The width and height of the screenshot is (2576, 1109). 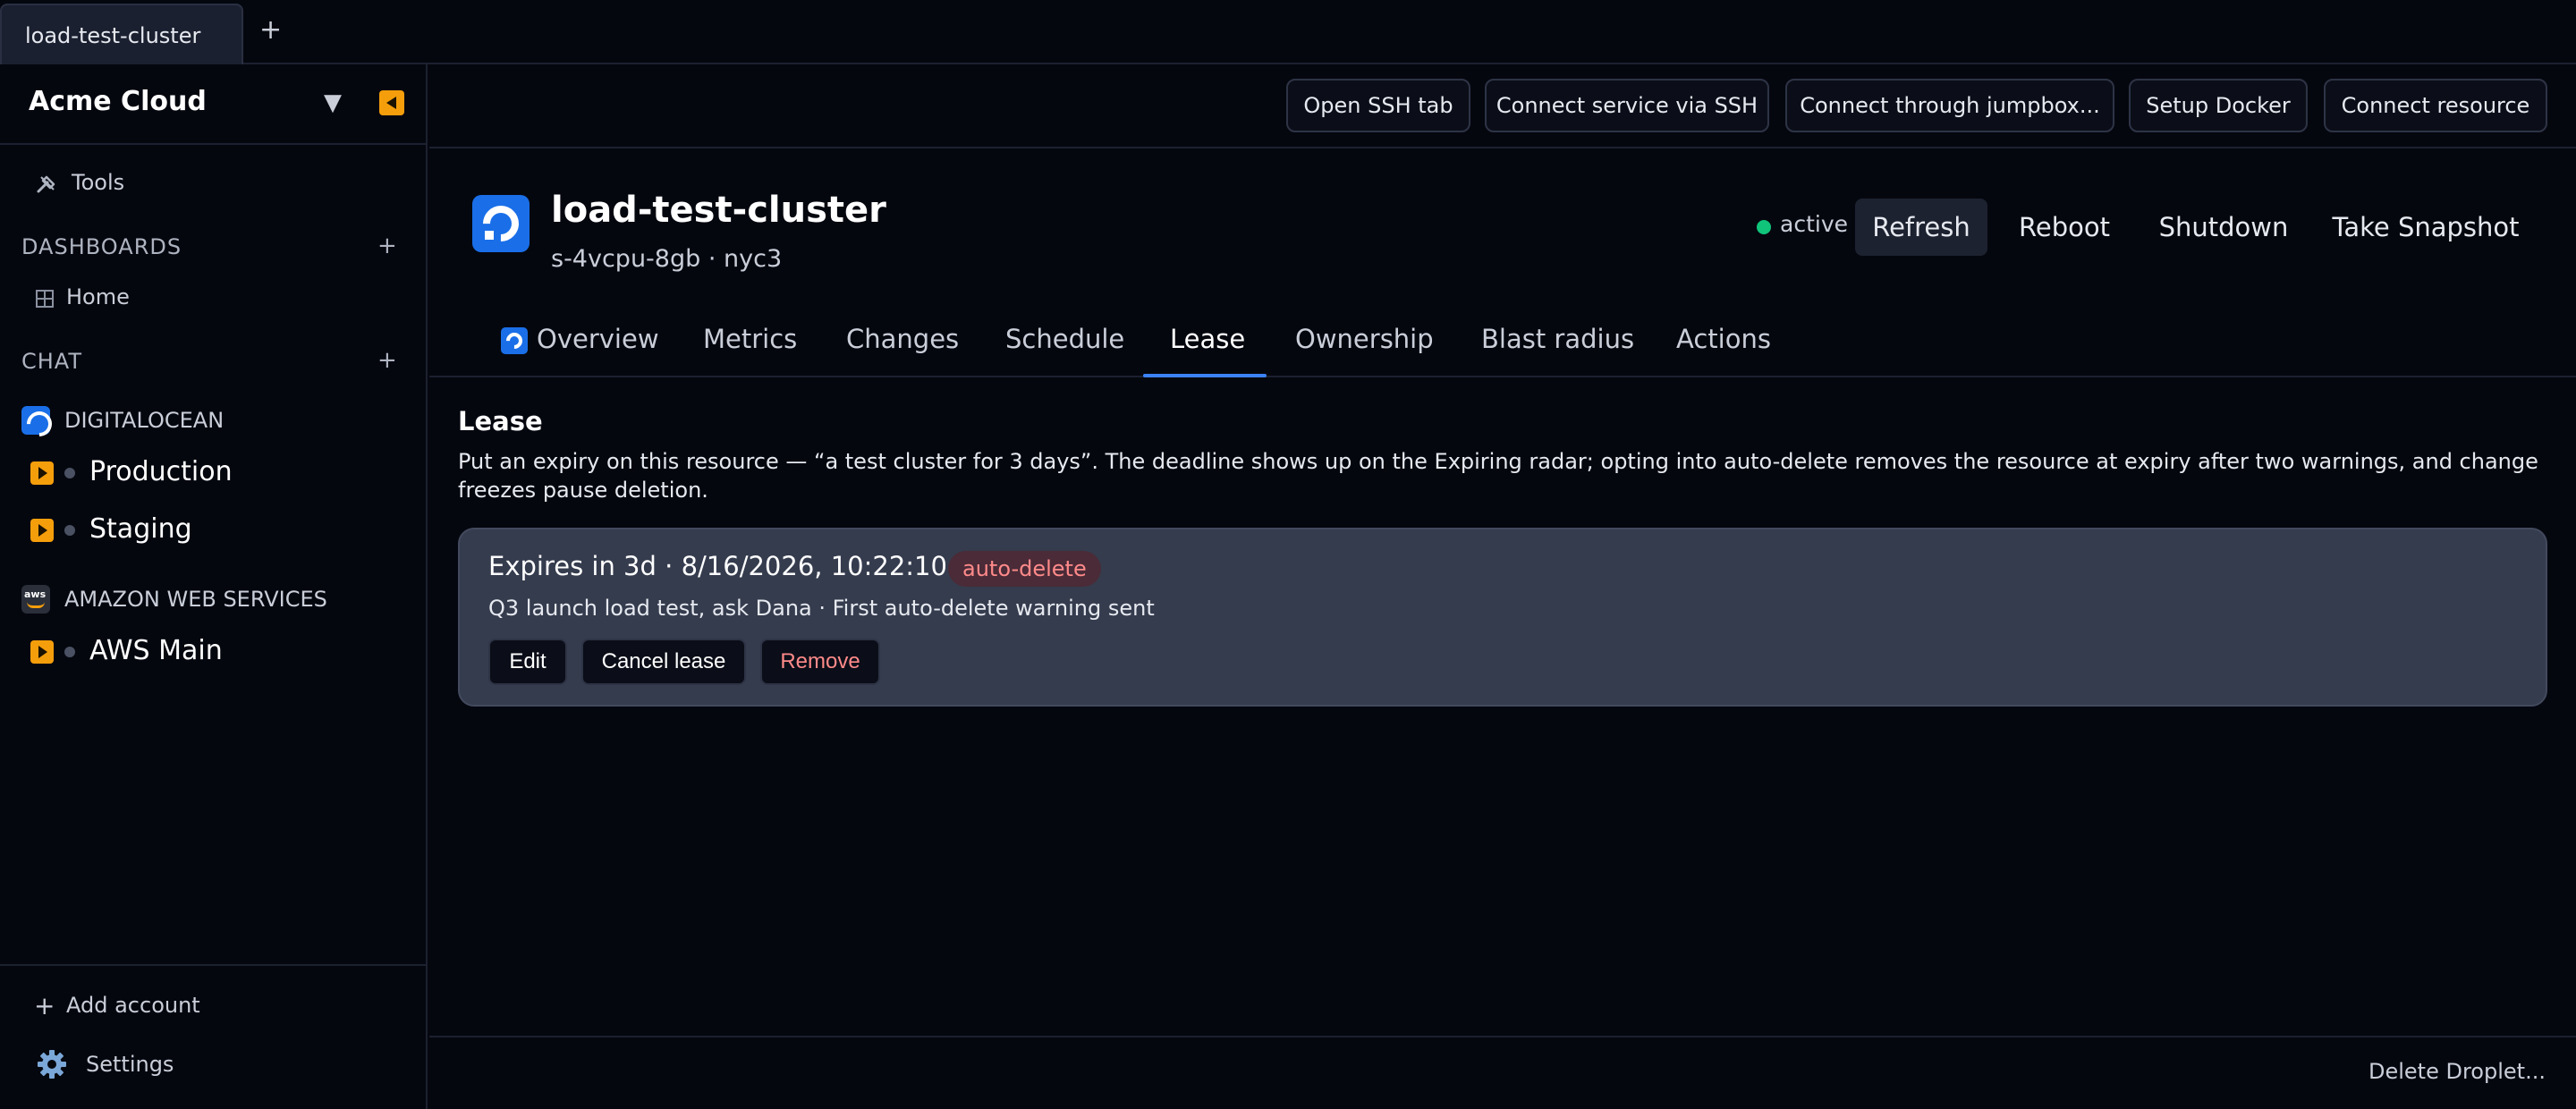 What do you see at coordinates (1205, 376) in the screenshot?
I see `active-tab-indicator` at bounding box center [1205, 376].